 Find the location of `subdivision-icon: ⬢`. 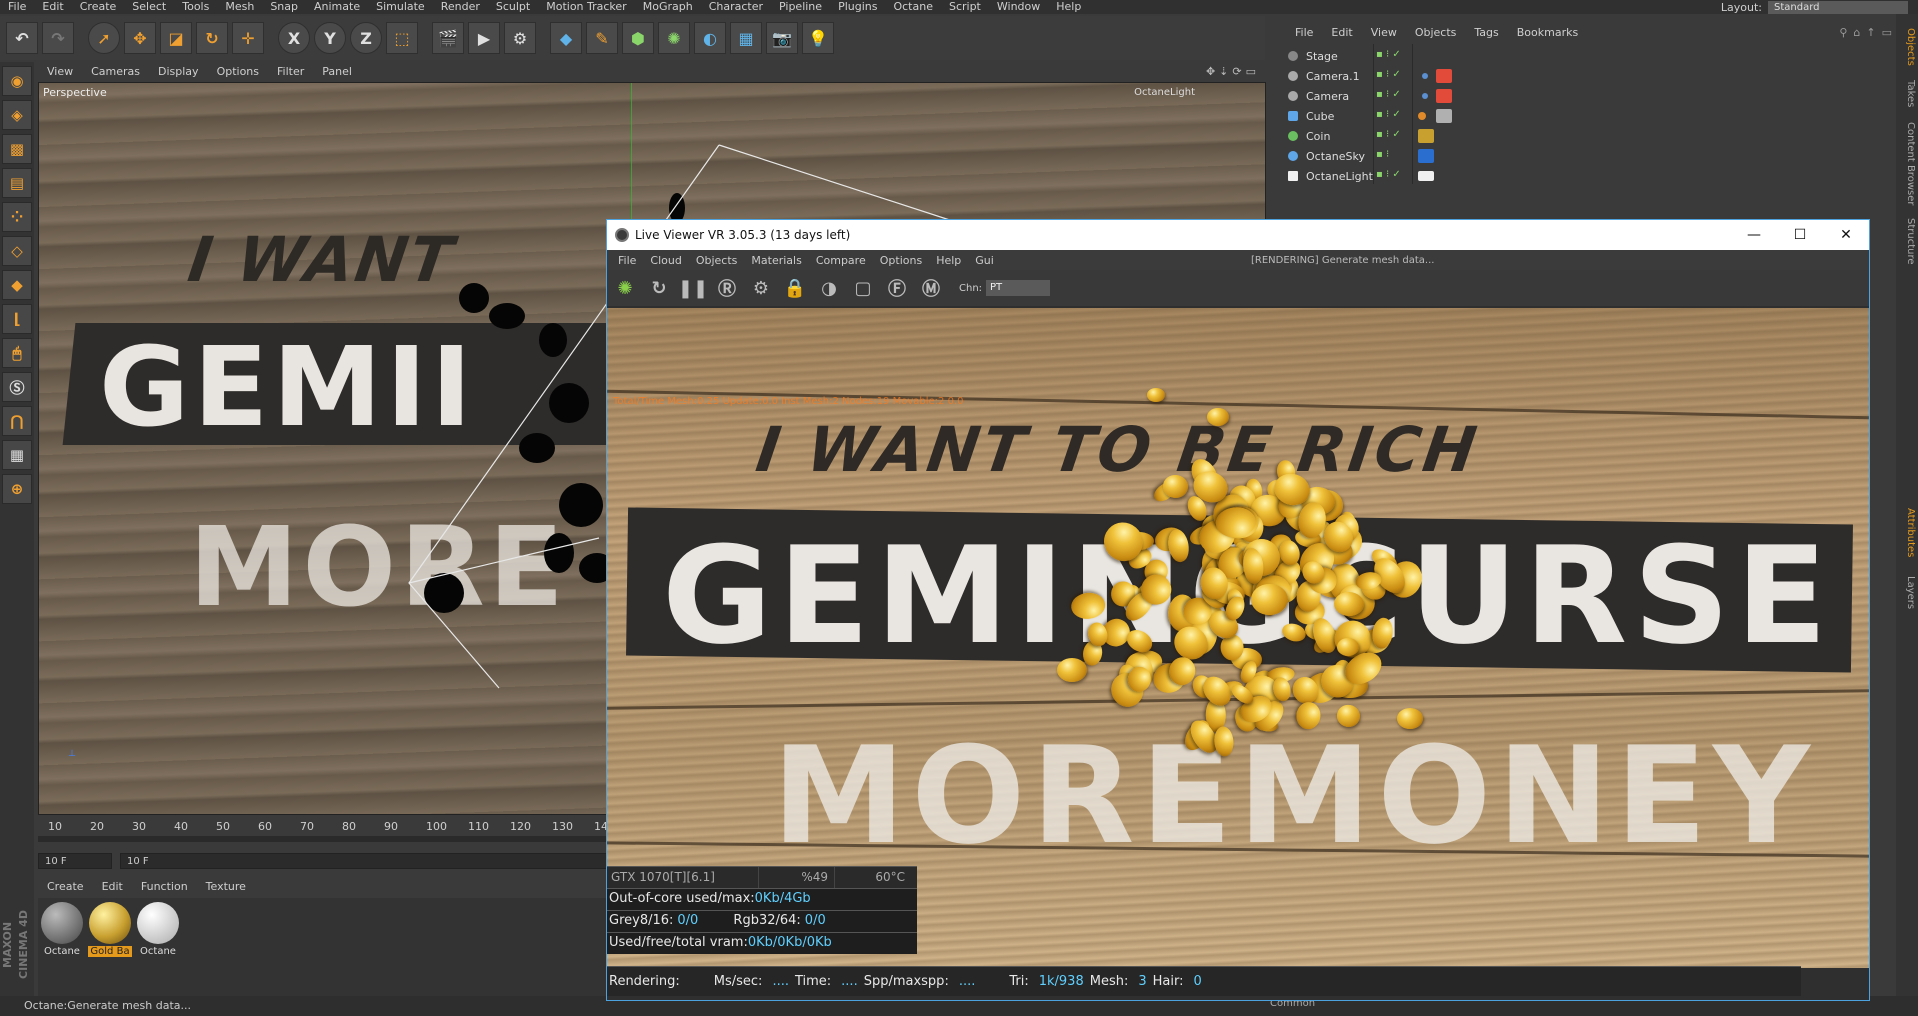

subdivision-icon: ⬢ is located at coordinates (638, 38).